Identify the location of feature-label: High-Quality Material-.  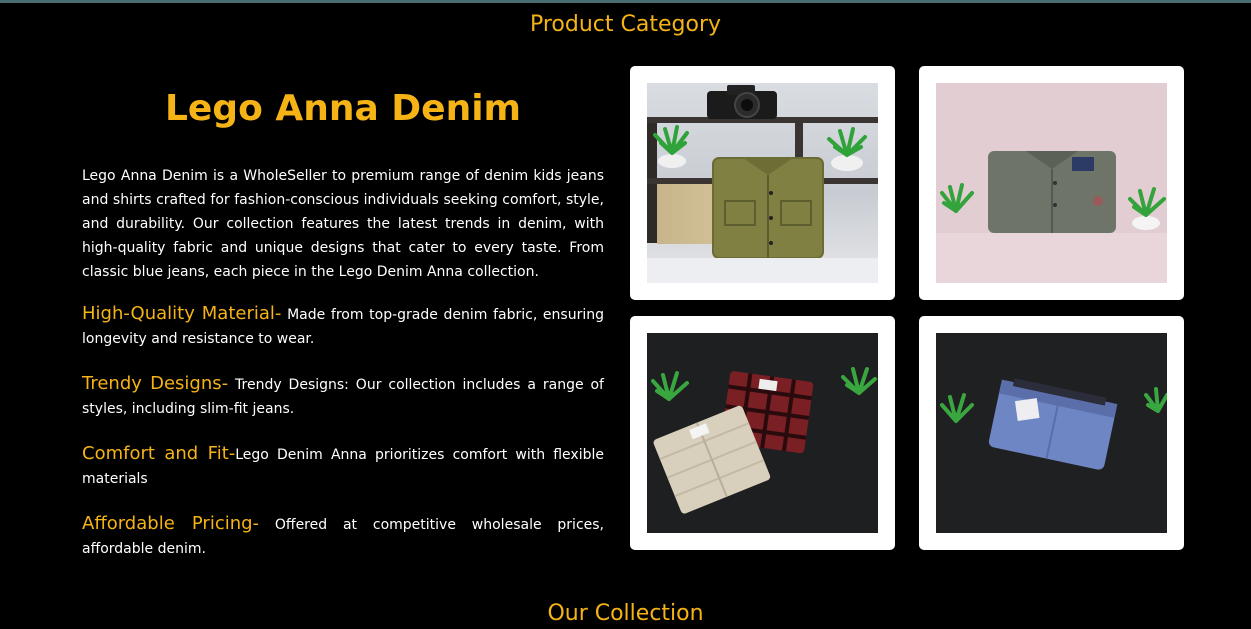
(182, 313).